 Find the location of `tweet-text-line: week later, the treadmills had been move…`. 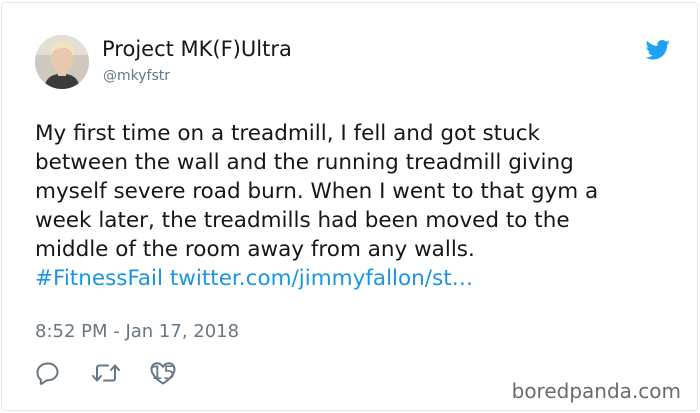

tweet-text-line: week later, the treadmills had been move… is located at coordinates (302, 220).